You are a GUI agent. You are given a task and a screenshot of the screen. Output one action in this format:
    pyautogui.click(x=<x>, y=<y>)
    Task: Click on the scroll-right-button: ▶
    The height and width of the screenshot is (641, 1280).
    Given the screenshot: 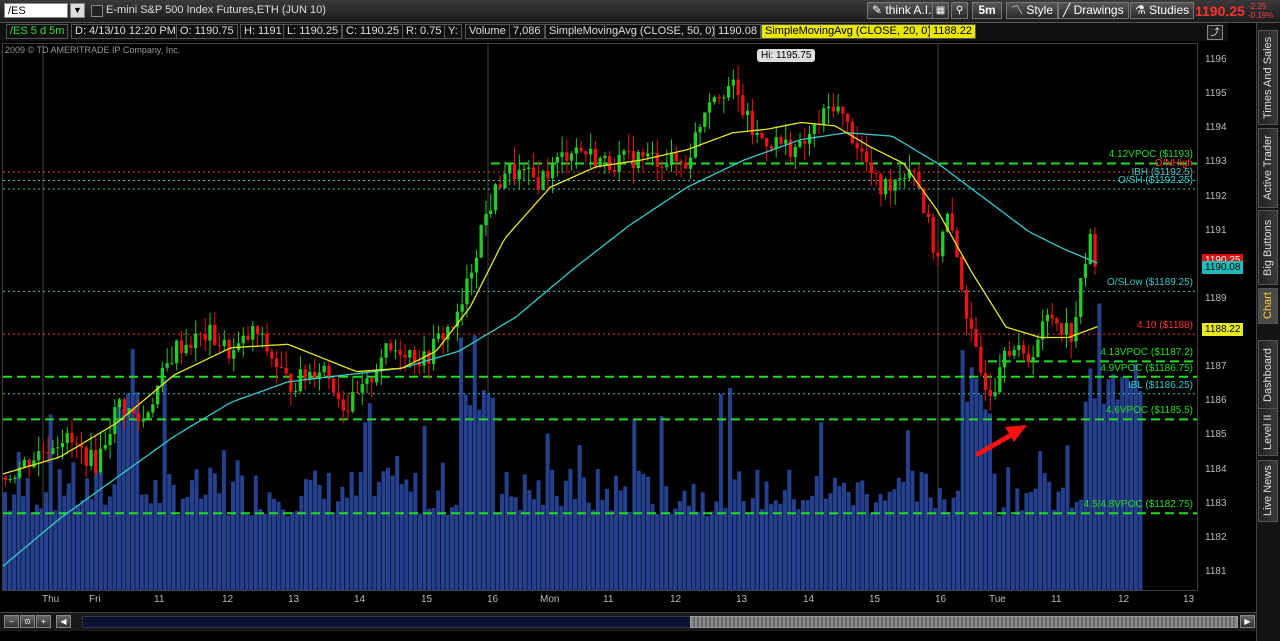 What is the action you would take?
    pyautogui.click(x=1247, y=621)
    